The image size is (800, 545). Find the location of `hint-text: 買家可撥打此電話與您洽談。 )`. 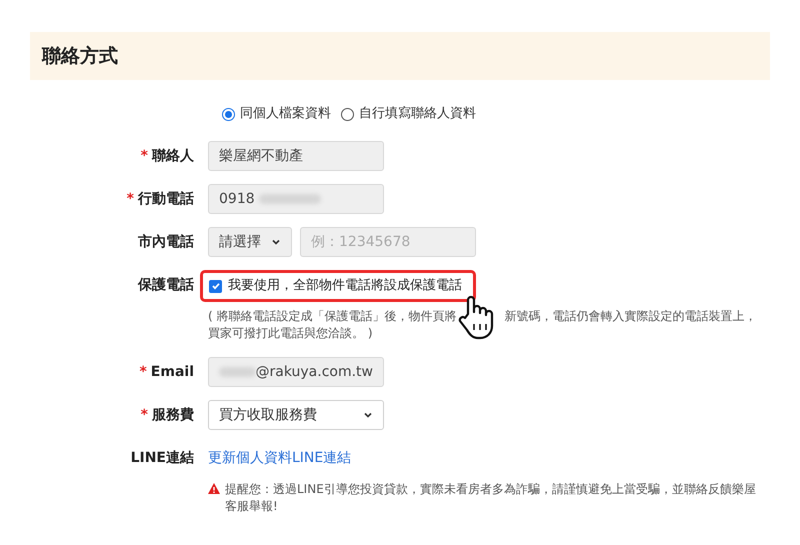

hint-text: 買家可撥打此電話與您洽談。 ) is located at coordinates (291, 333).